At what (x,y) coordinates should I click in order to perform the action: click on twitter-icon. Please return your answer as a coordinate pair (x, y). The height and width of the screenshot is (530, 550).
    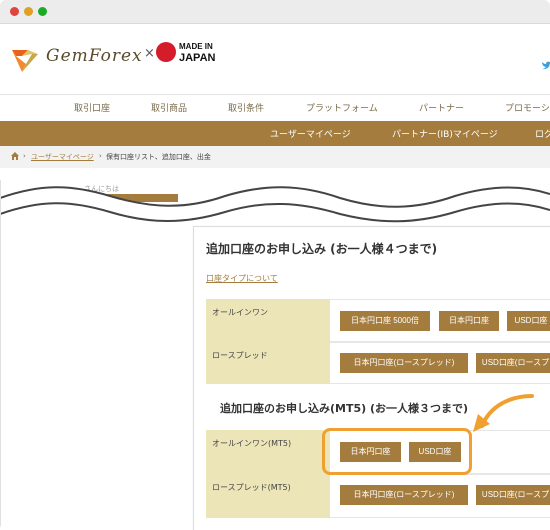
    Looking at the image, I should click on (546, 65).